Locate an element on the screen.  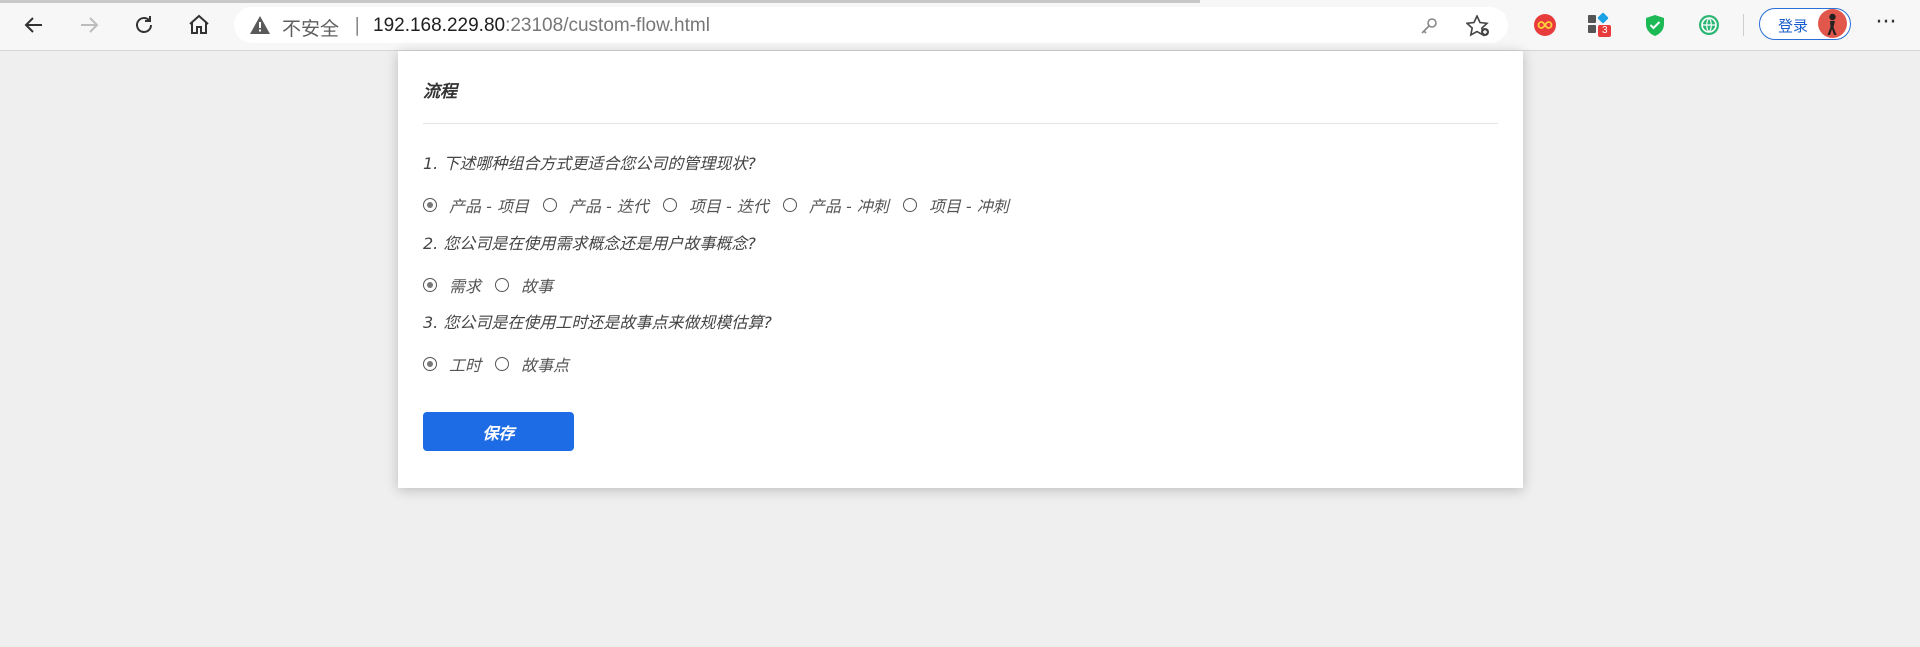
option-label: 项目 - 冲刺 is located at coordinates (968, 206).